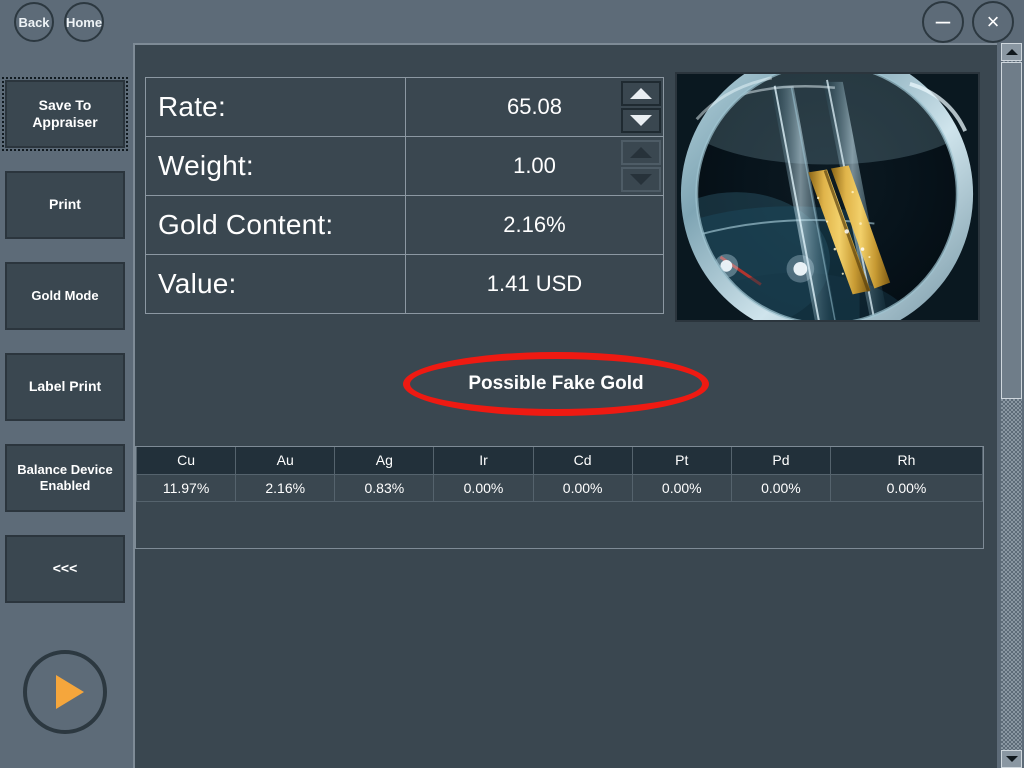 This screenshot has width=1024, height=768. I want to click on sample-camera-view, so click(827, 197).